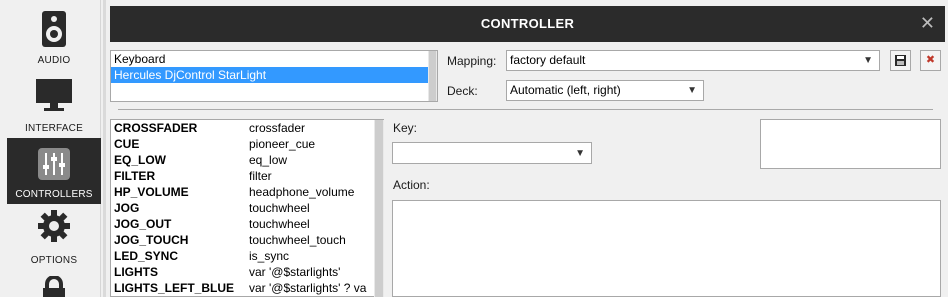  Describe the element at coordinates (127, 144) in the screenshot. I see `binding-key: CUE` at that location.